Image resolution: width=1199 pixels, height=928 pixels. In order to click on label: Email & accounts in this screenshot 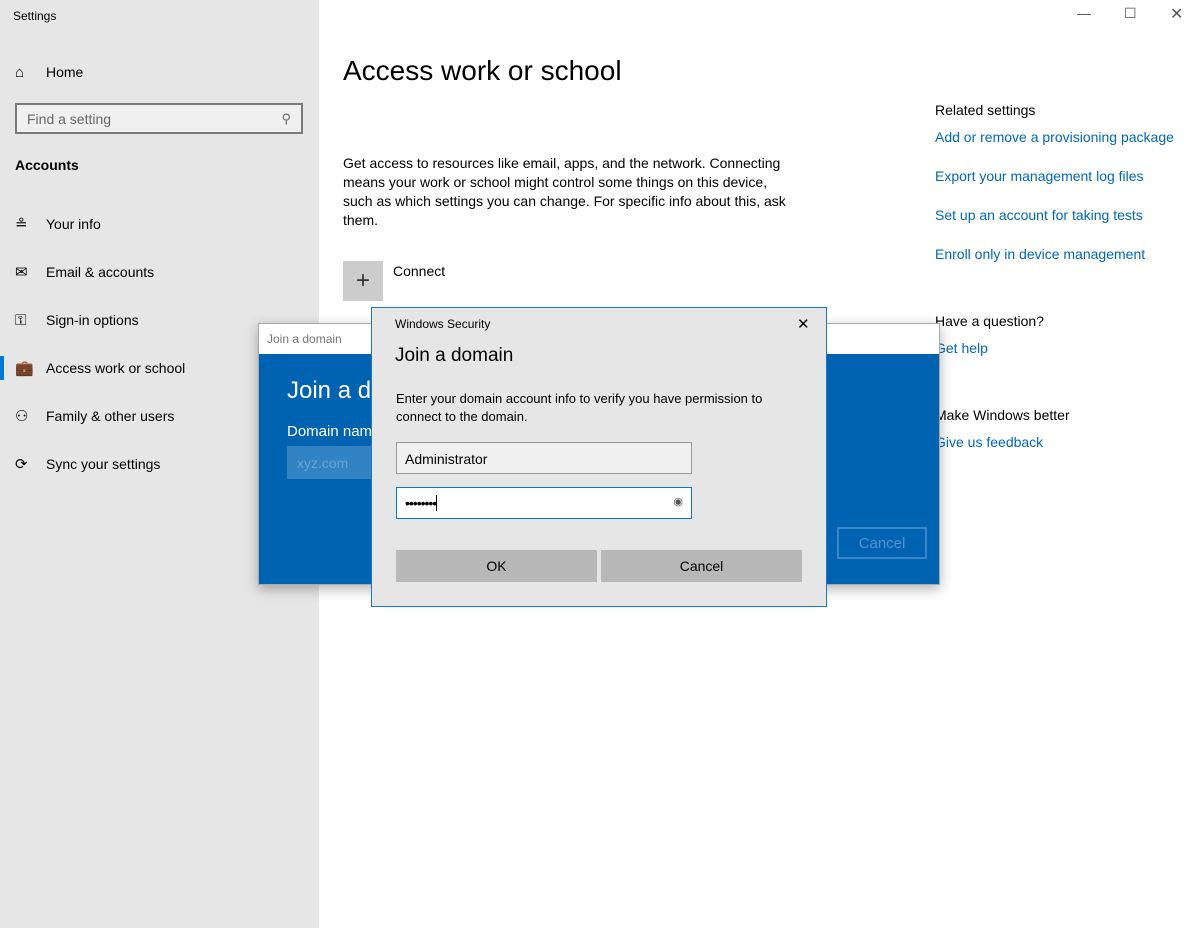, I will do `click(100, 272)`.